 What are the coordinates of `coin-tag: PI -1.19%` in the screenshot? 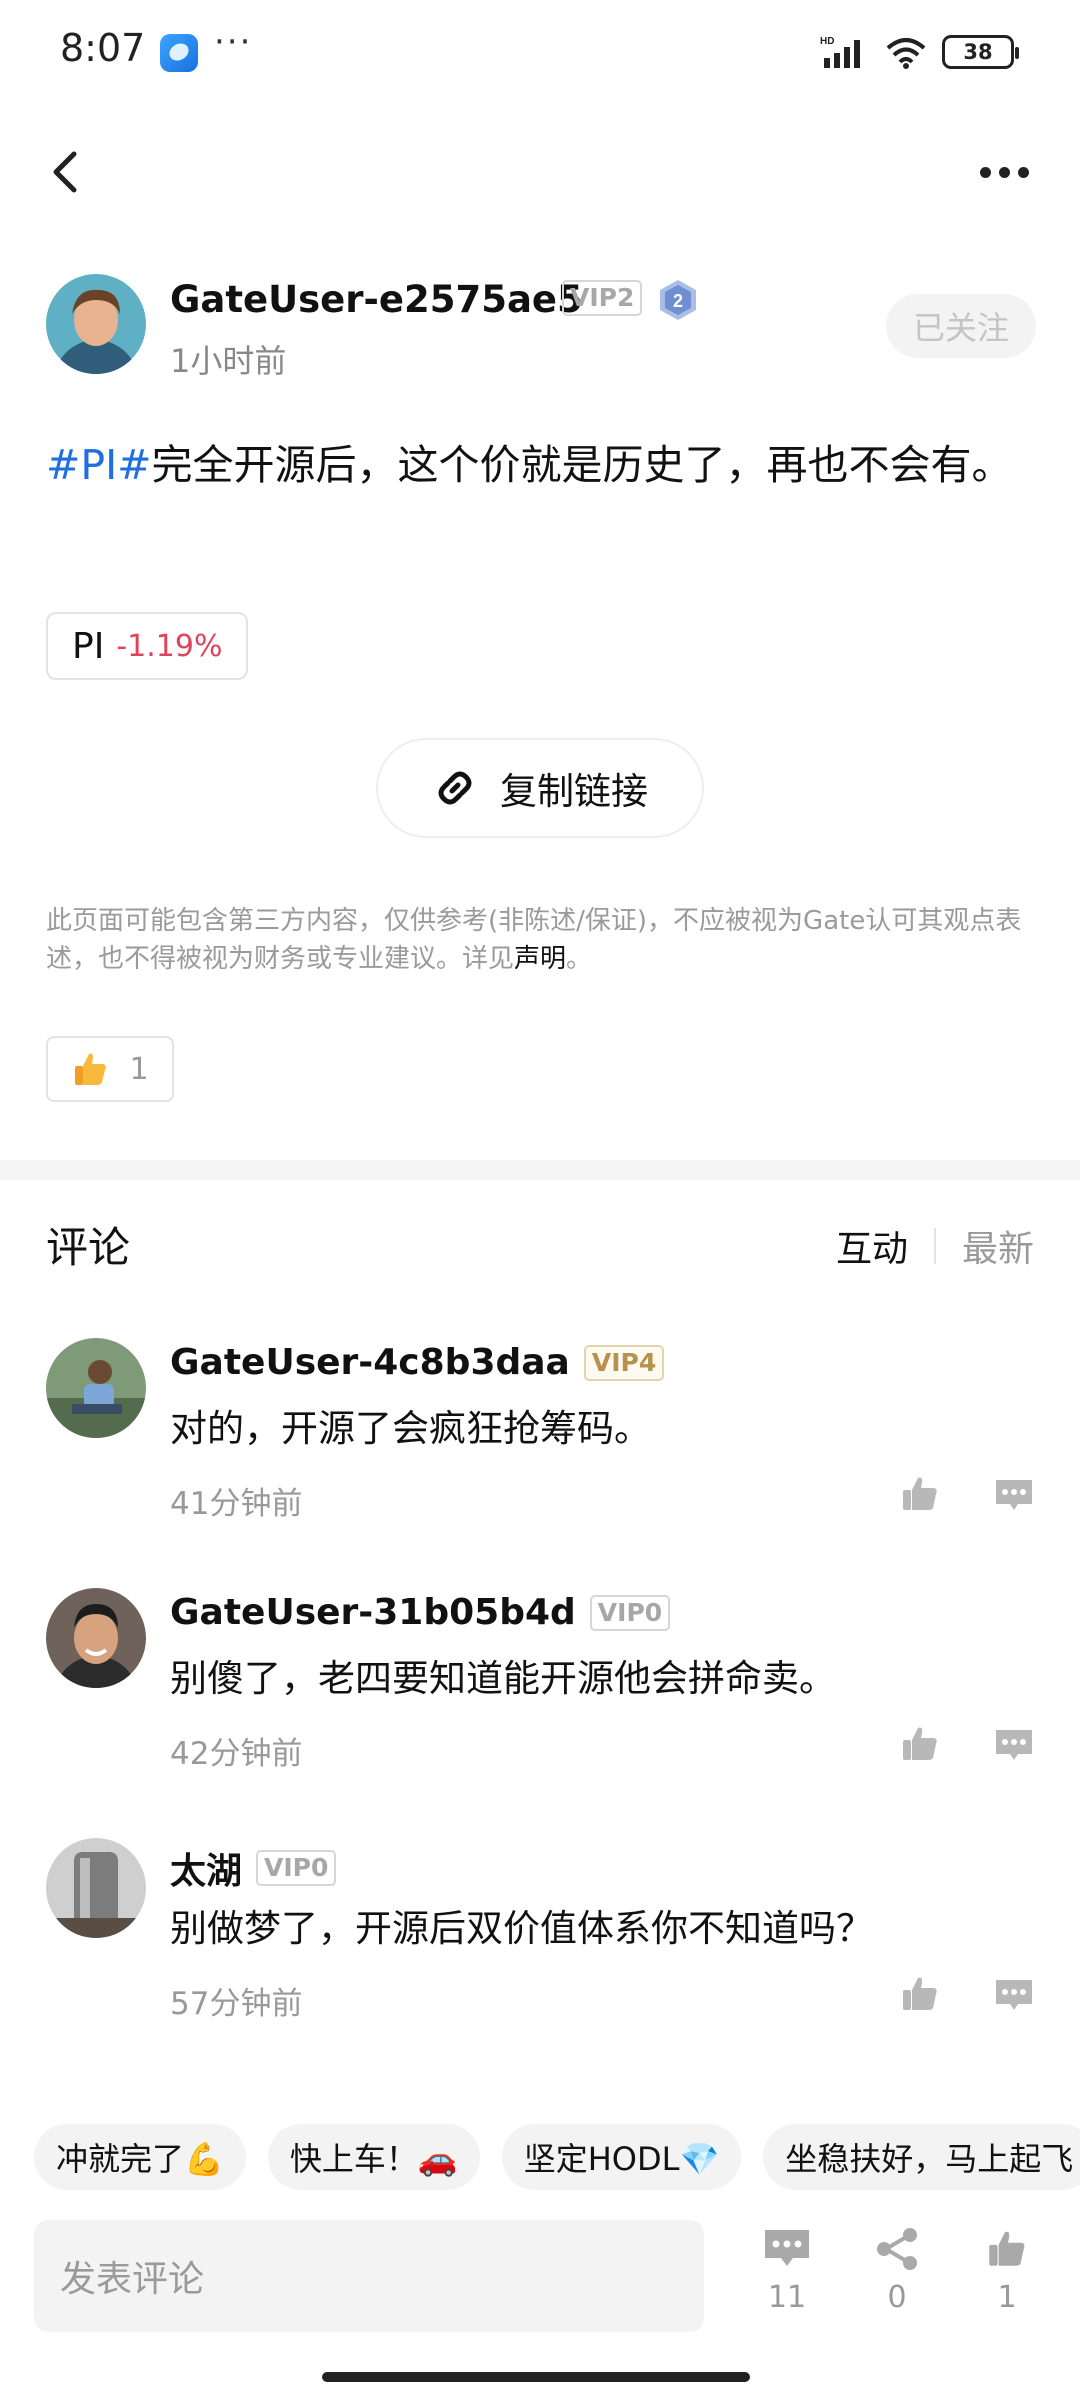 It's located at (147, 646).